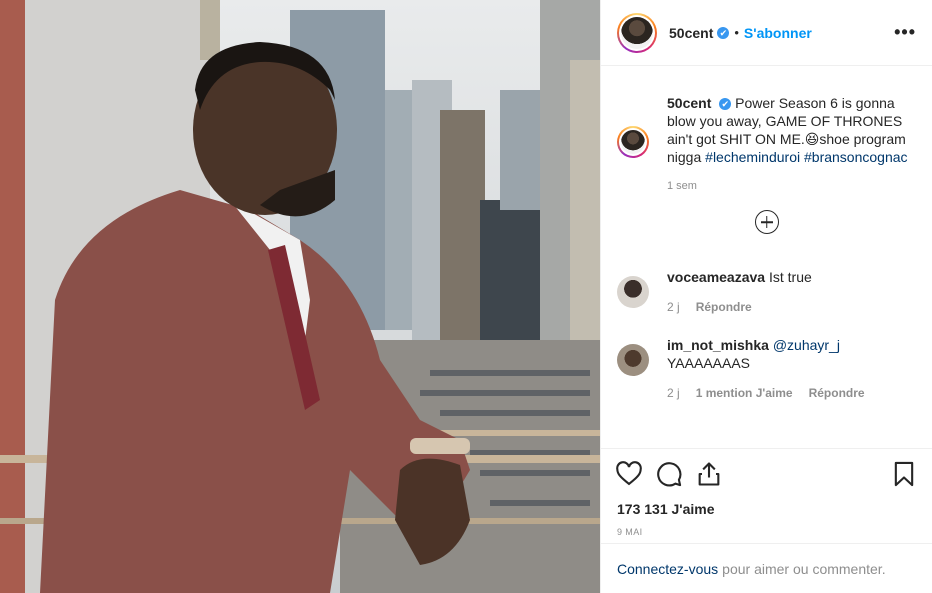 The width and height of the screenshot is (932, 593). What do you see at coordinates (766, 441) in the screenshot?
I see `scroll-fade` at bounding box center [766, 441].